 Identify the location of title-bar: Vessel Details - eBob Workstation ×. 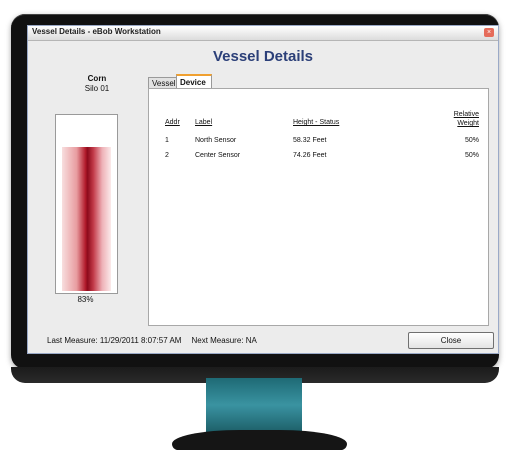
(263, 33).